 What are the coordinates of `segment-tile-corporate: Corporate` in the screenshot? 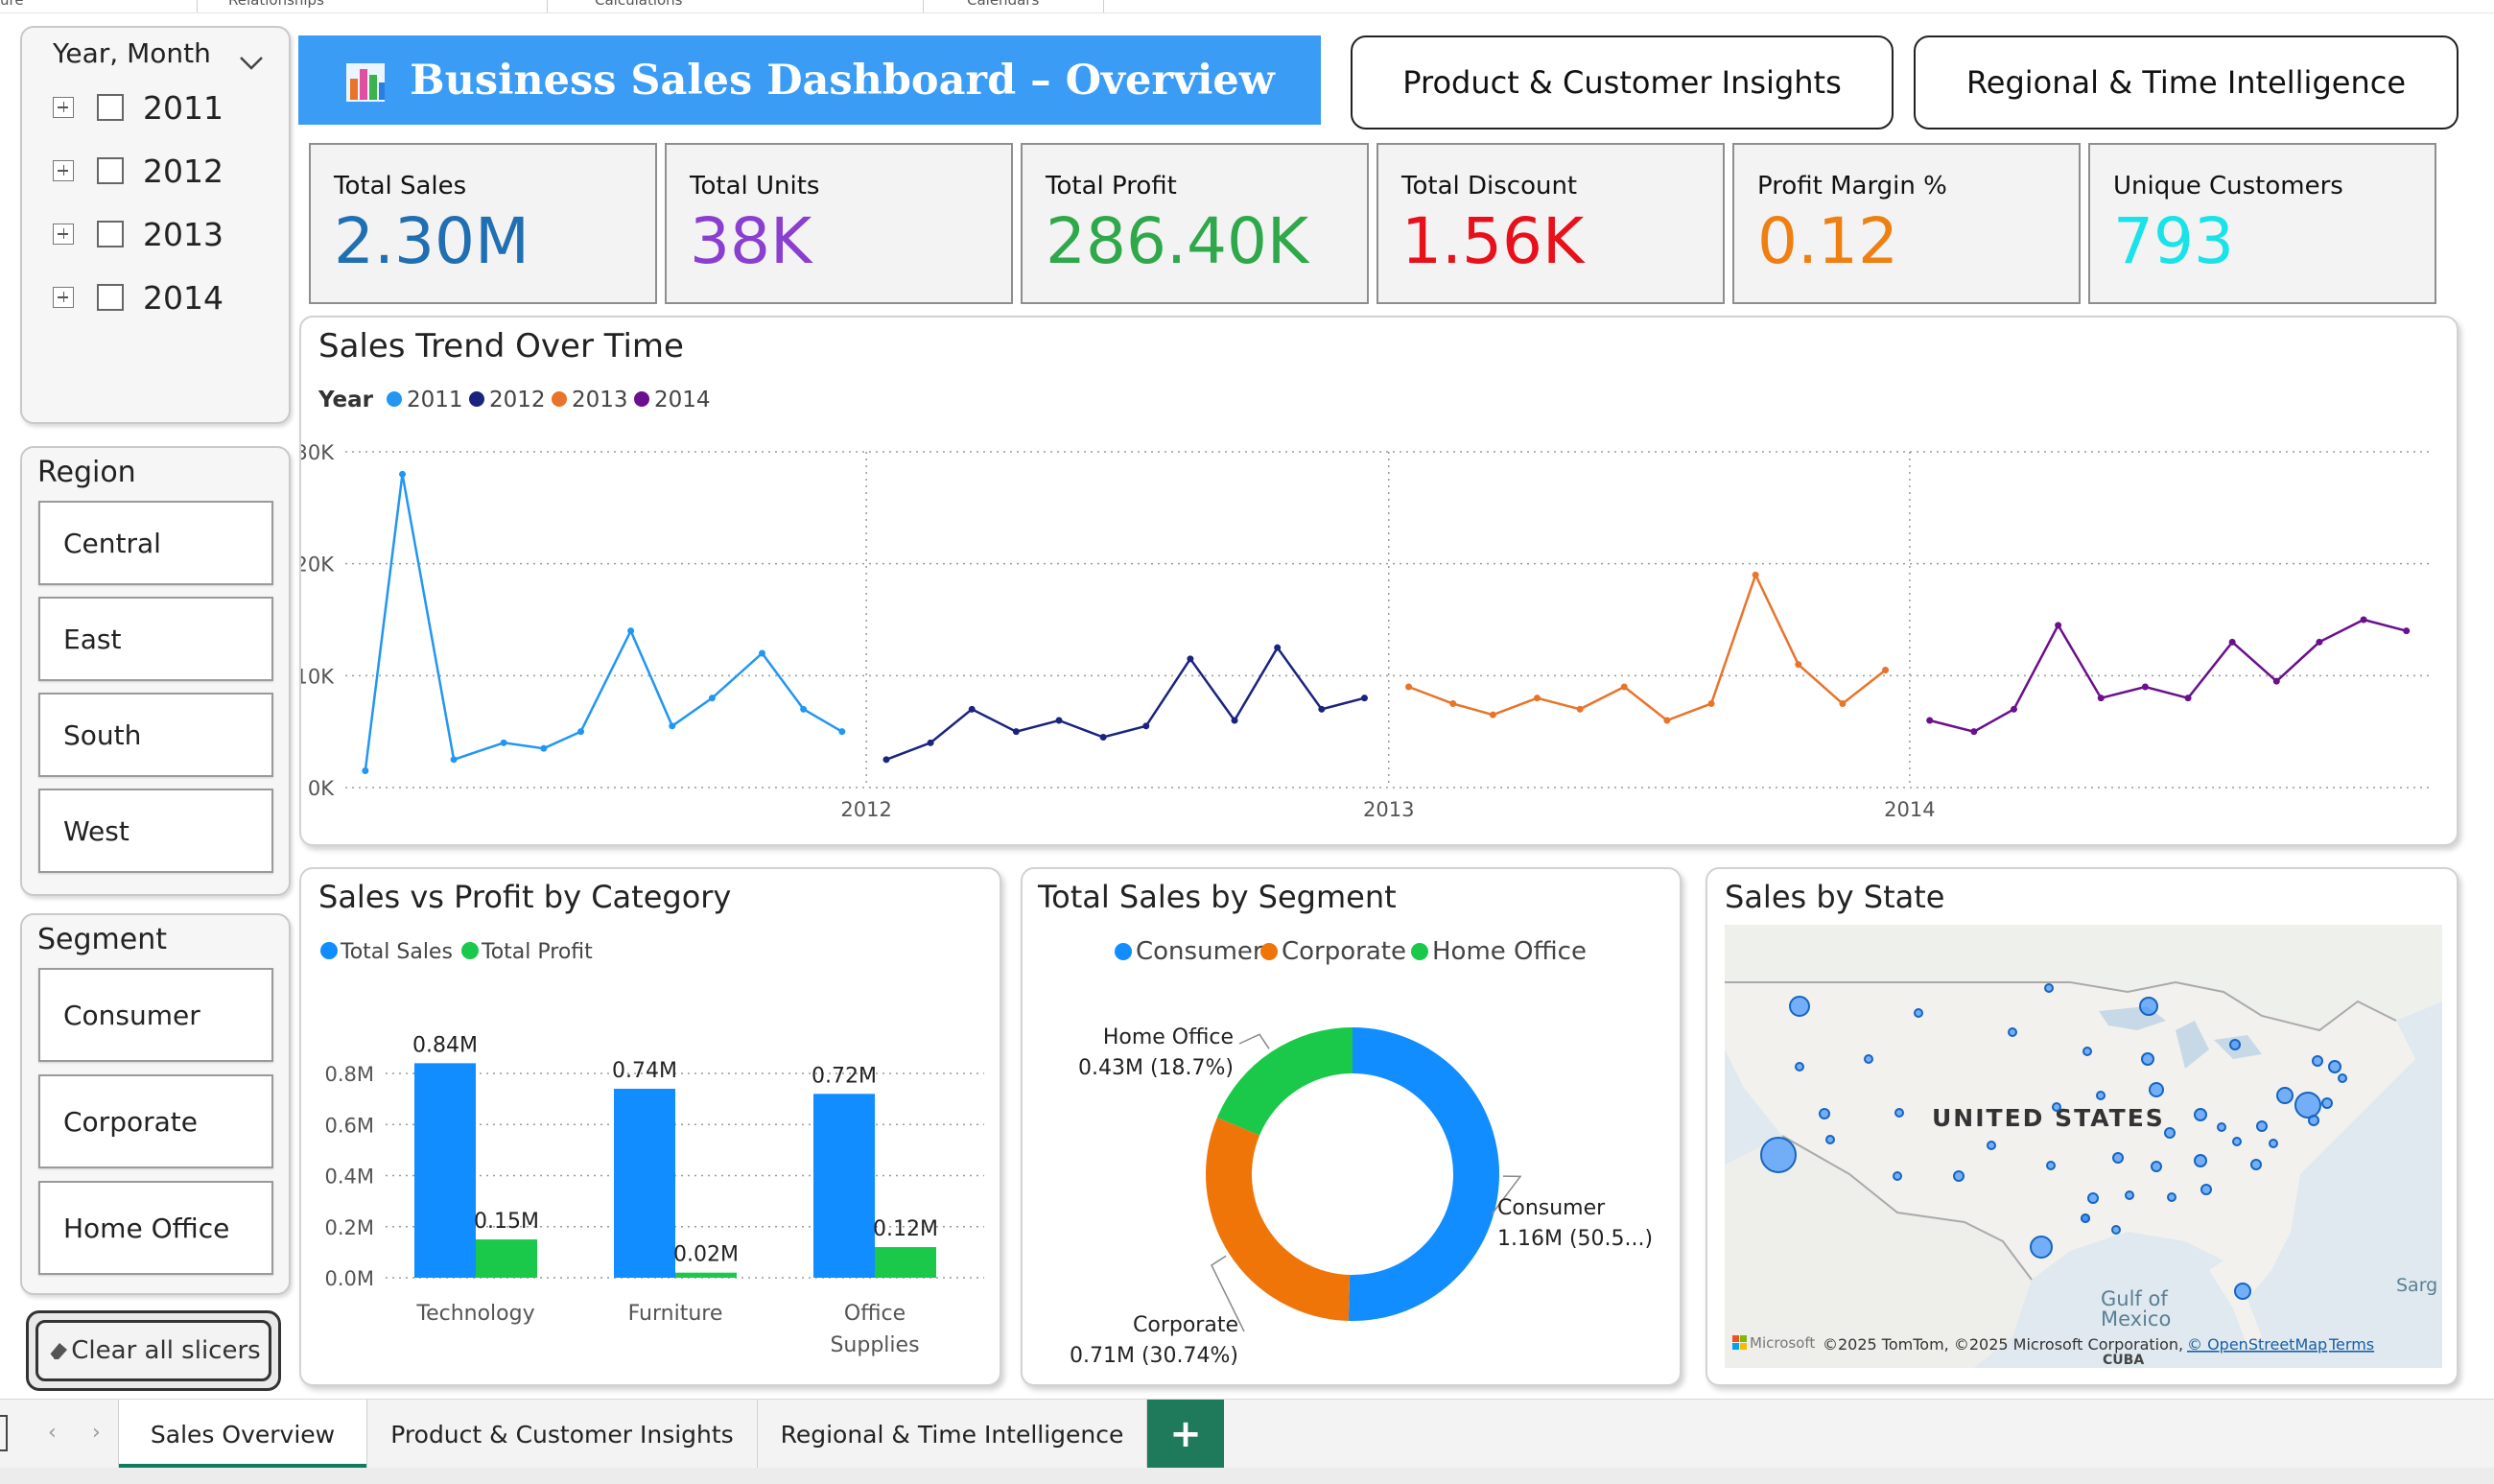 It's located at (155, 1121).